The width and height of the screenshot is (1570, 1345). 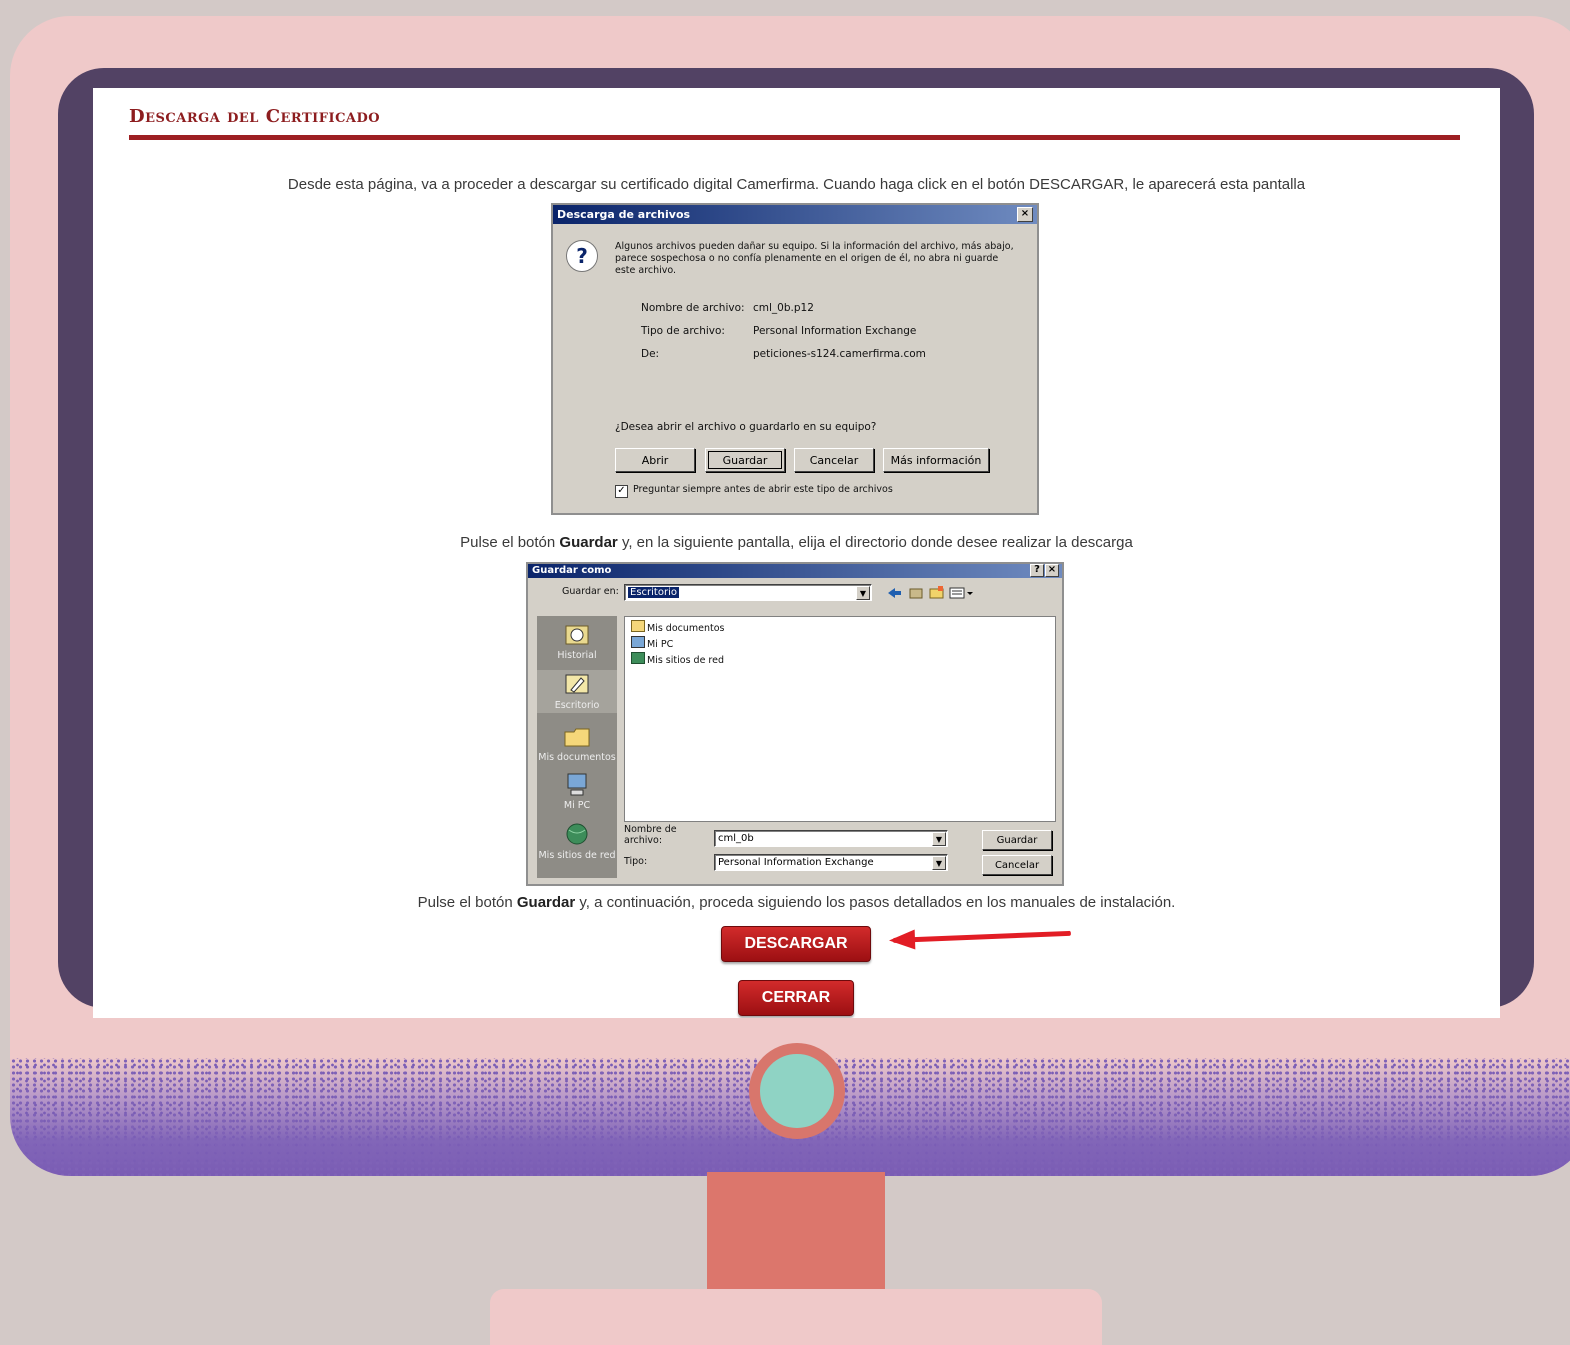 What do you see at coordinates (796, 1317) in the screenshot?
I see `monitor-stand-foot` at bounding box center [796, 1317].